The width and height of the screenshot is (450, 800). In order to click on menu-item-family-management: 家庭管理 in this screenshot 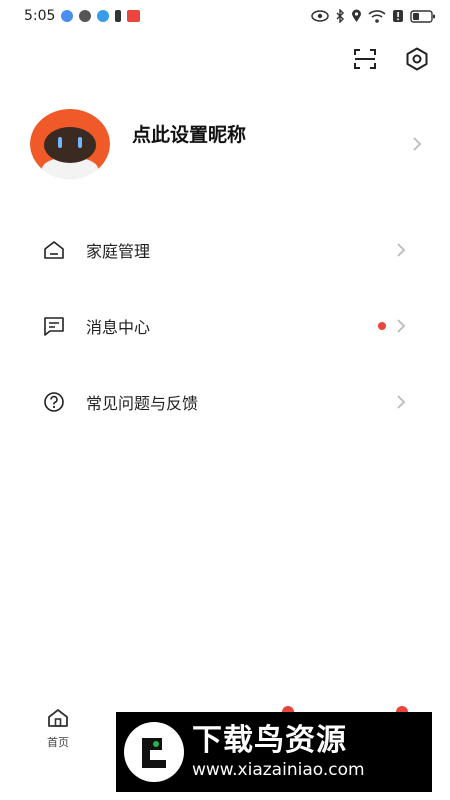, I will do `click(225, 250)`.